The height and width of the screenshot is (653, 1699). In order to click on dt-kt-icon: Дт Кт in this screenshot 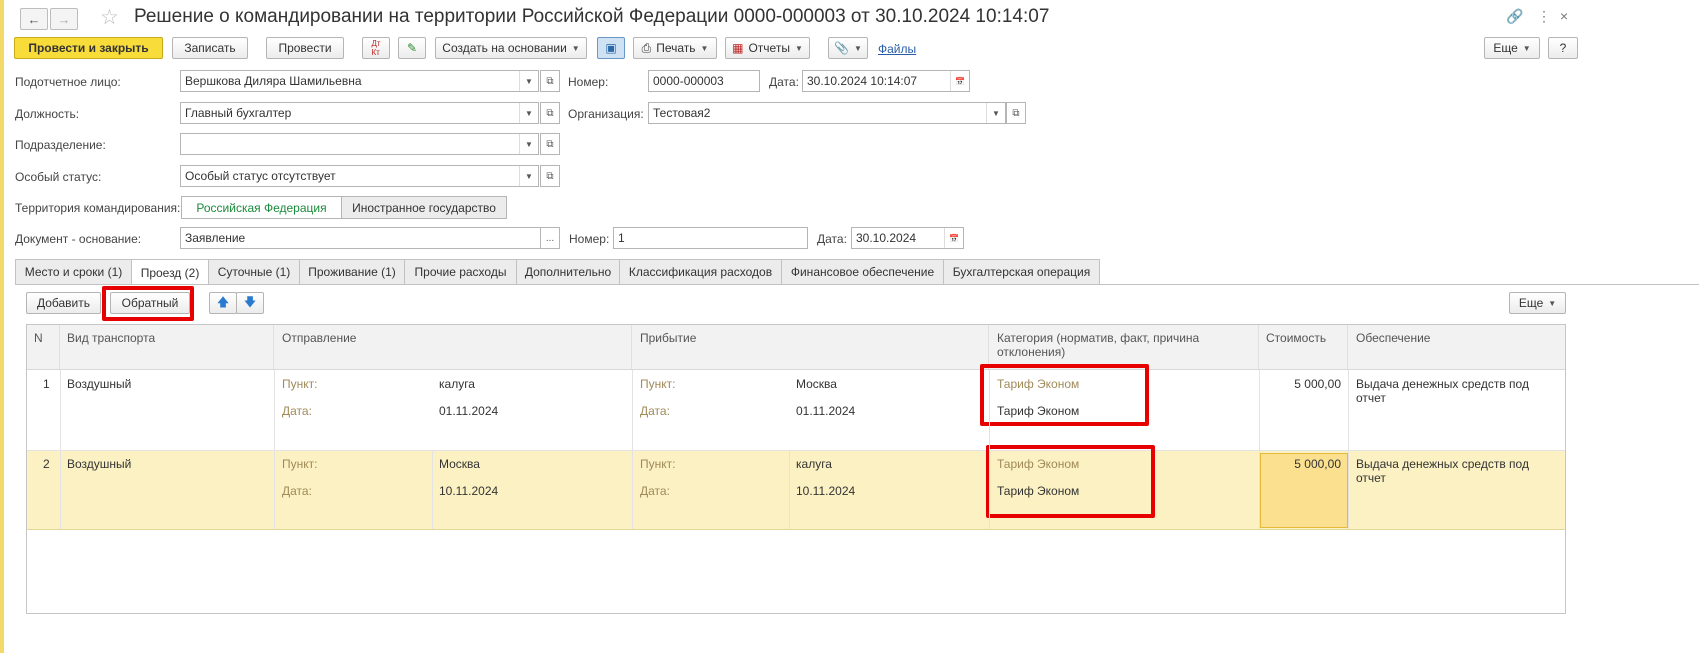, I will do `click(376, 48)`.